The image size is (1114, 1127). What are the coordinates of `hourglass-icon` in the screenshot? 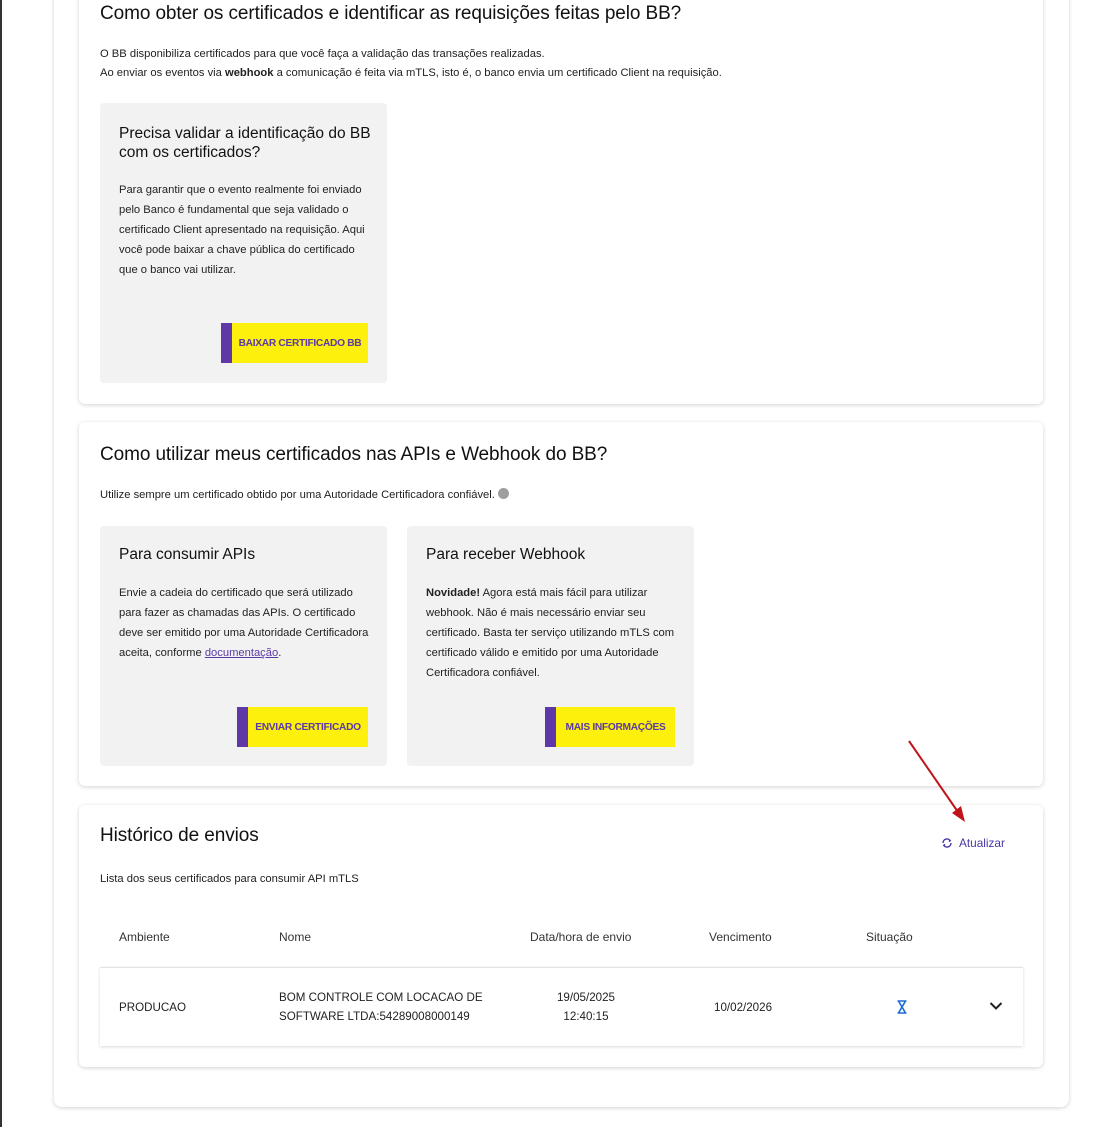 It's located at (902, 1007).